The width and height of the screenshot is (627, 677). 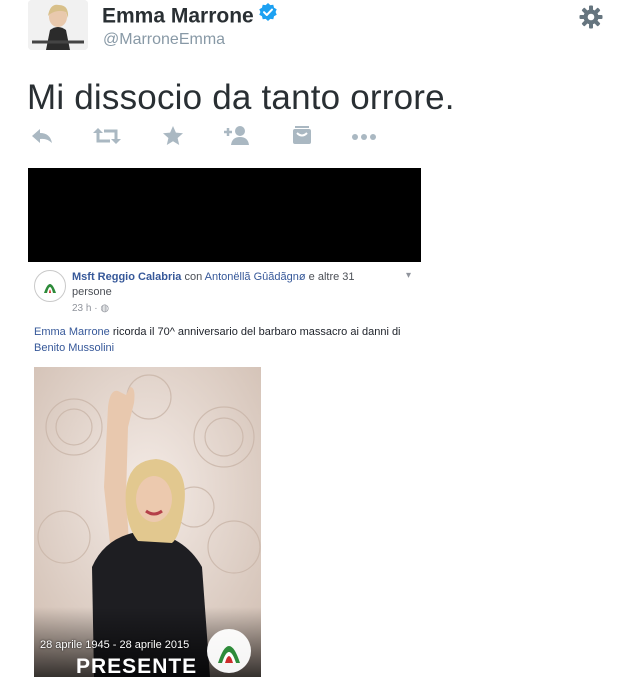 What do you see at coordinates (58, 25) in the screenshot?
I see `avatar` at bounding box center [58, 25].